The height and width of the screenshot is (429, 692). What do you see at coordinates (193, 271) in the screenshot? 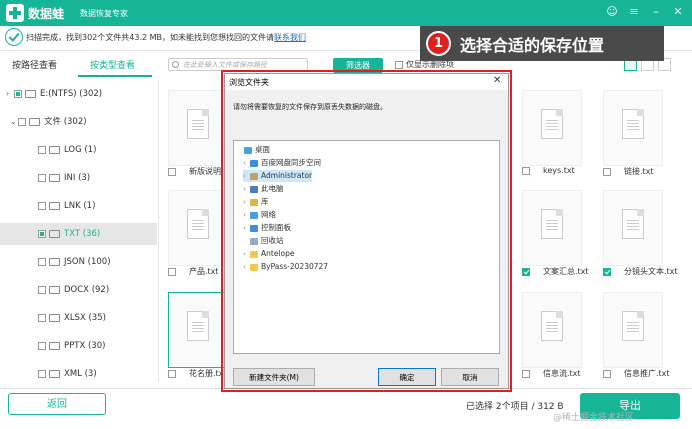
I see `file-name-row: 产品.txt` at bounding box center [193, 271].